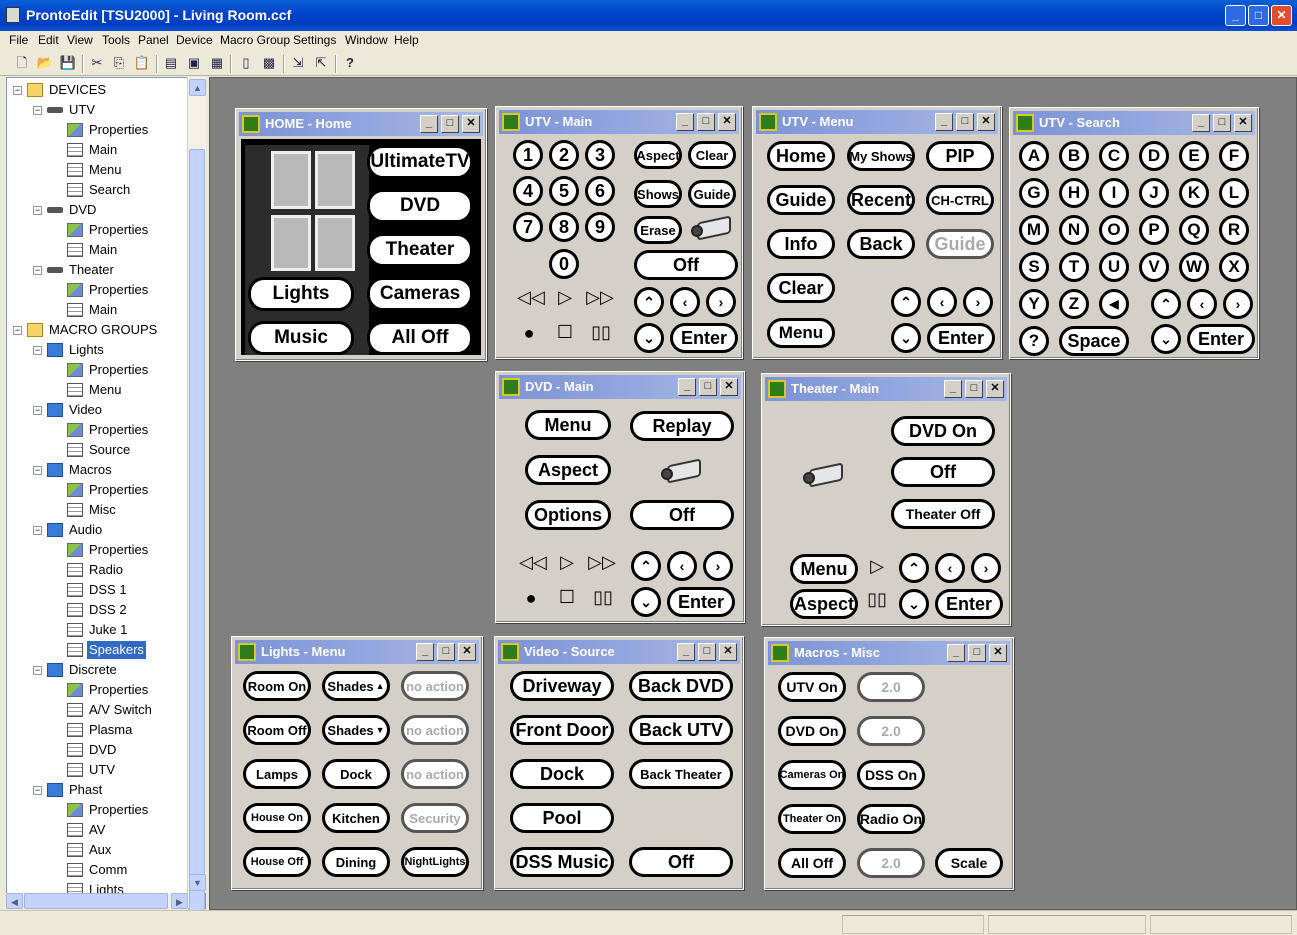 The image size is (1297, 935). I want to click on digit-3-button: 3, so click(600, 155).